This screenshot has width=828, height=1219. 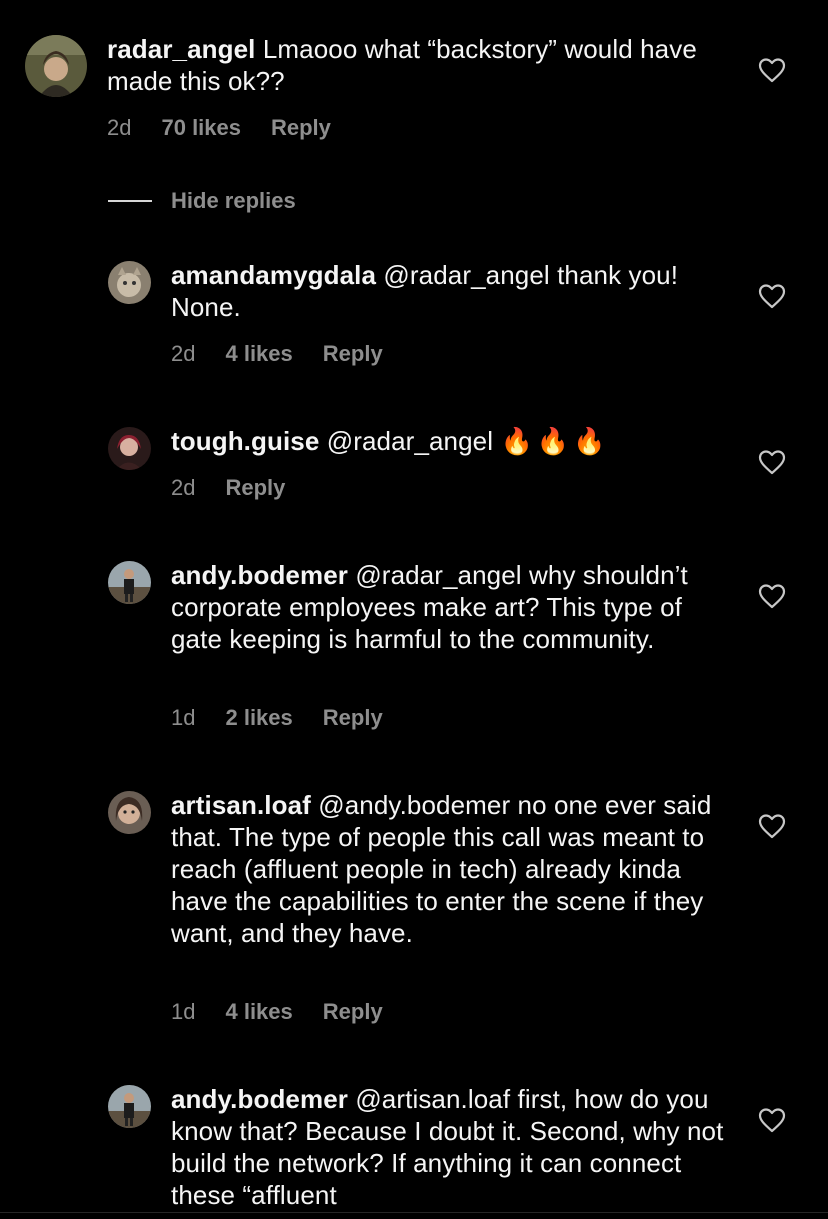 I want to click on comment-text: tough.guise @radar_angel 🔥🔥🔥, so click(x=451, y=441).